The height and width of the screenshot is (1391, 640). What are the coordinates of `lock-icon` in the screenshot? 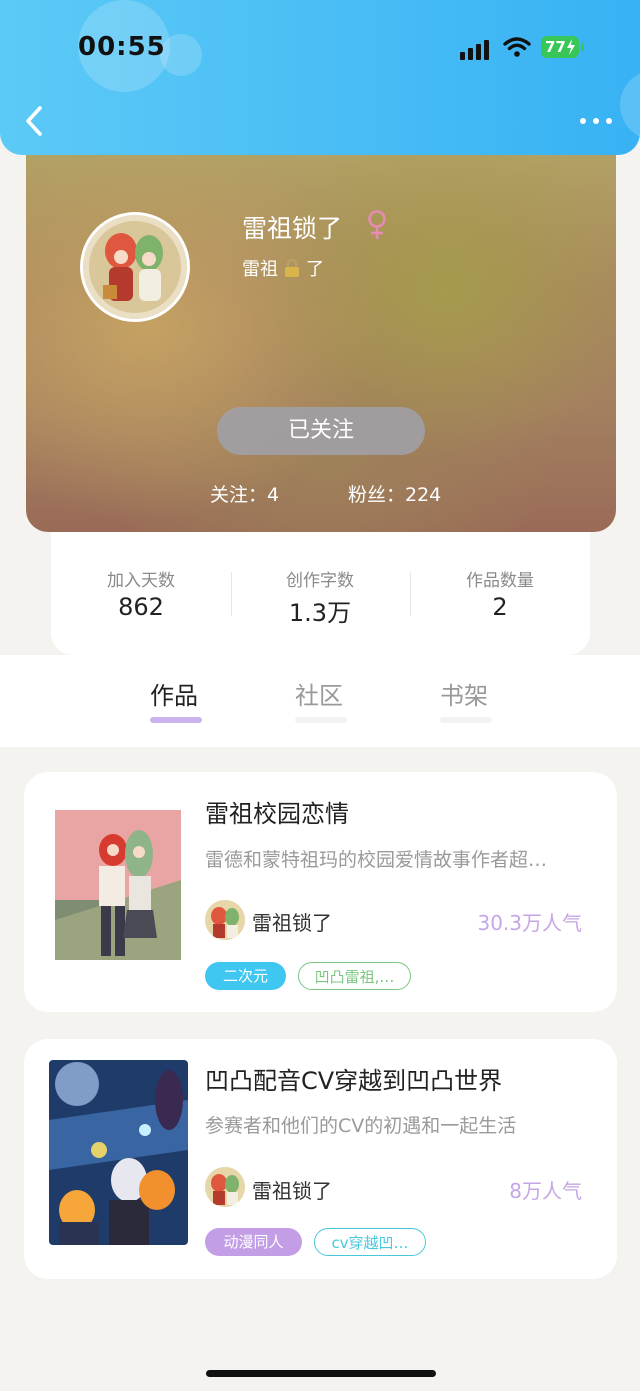 It's located at (292, 268).